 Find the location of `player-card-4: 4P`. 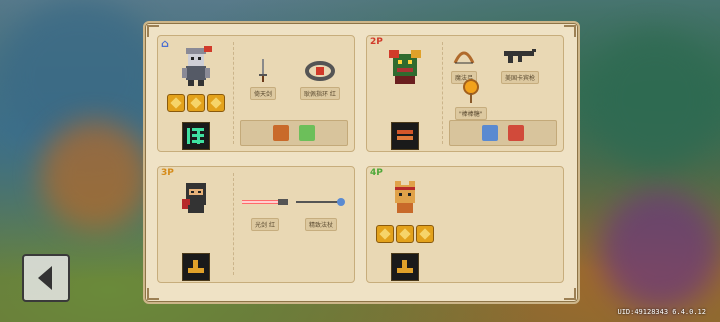

player-card-4: 4P is located at coordinates (465, 224).